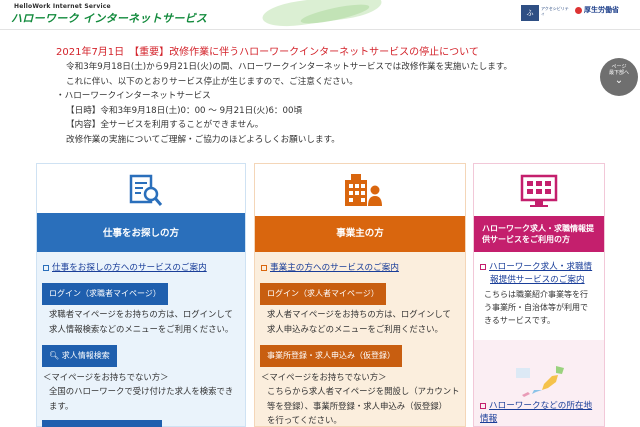  I want to click on japan-map-image, so click(542, 383).